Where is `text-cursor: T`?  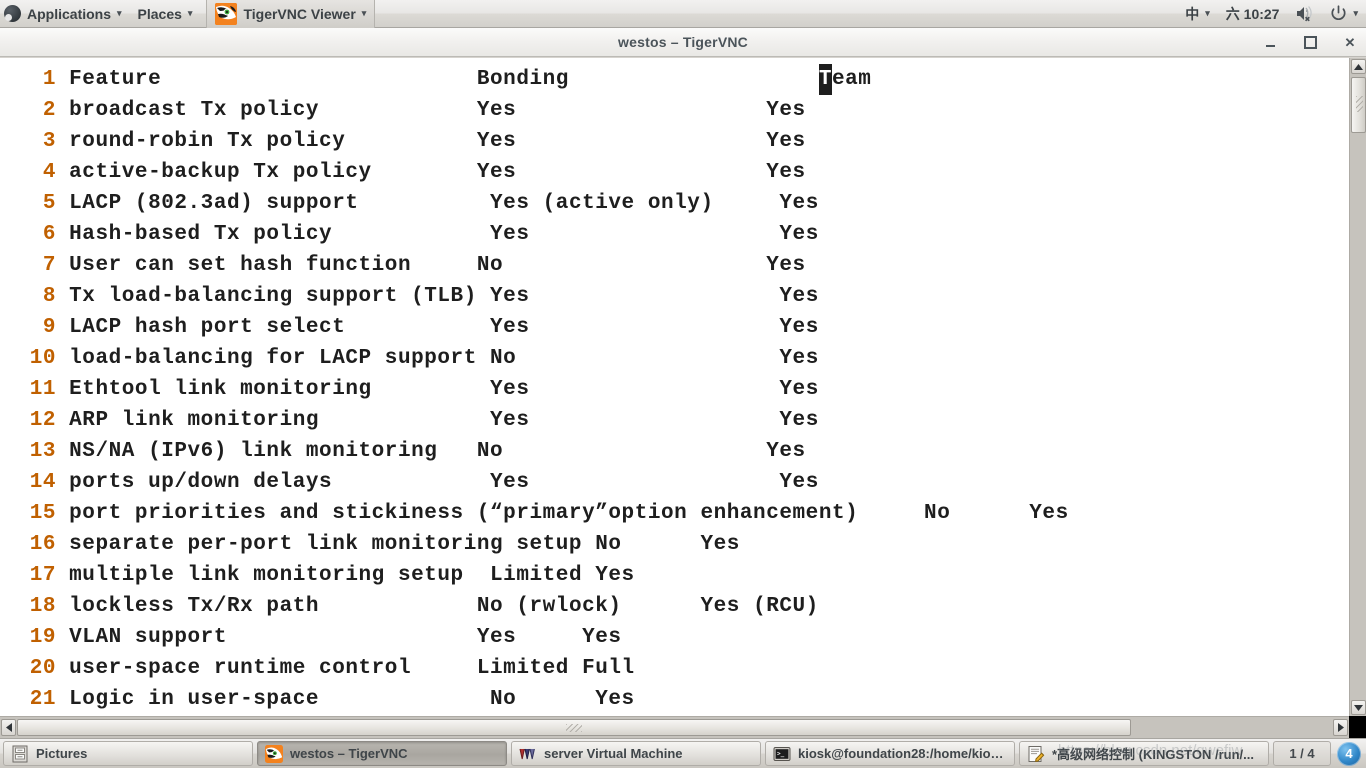
text-cursor: T is located at coordinates (825, 79).